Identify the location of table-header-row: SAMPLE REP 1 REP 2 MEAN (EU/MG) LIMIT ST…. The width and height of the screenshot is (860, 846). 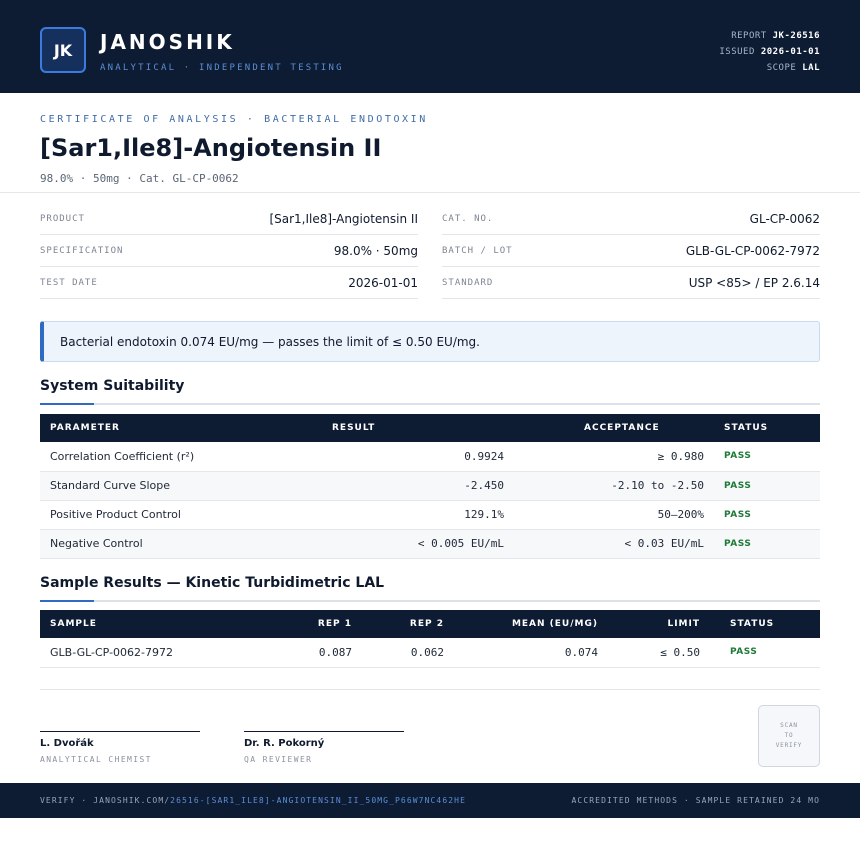
(430, 624).